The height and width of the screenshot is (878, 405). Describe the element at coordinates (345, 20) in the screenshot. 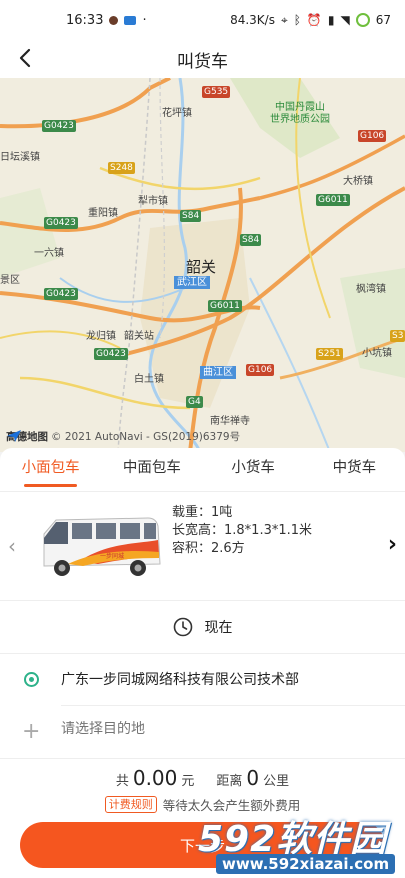

I see `wifi-icon: ◥` at that location.